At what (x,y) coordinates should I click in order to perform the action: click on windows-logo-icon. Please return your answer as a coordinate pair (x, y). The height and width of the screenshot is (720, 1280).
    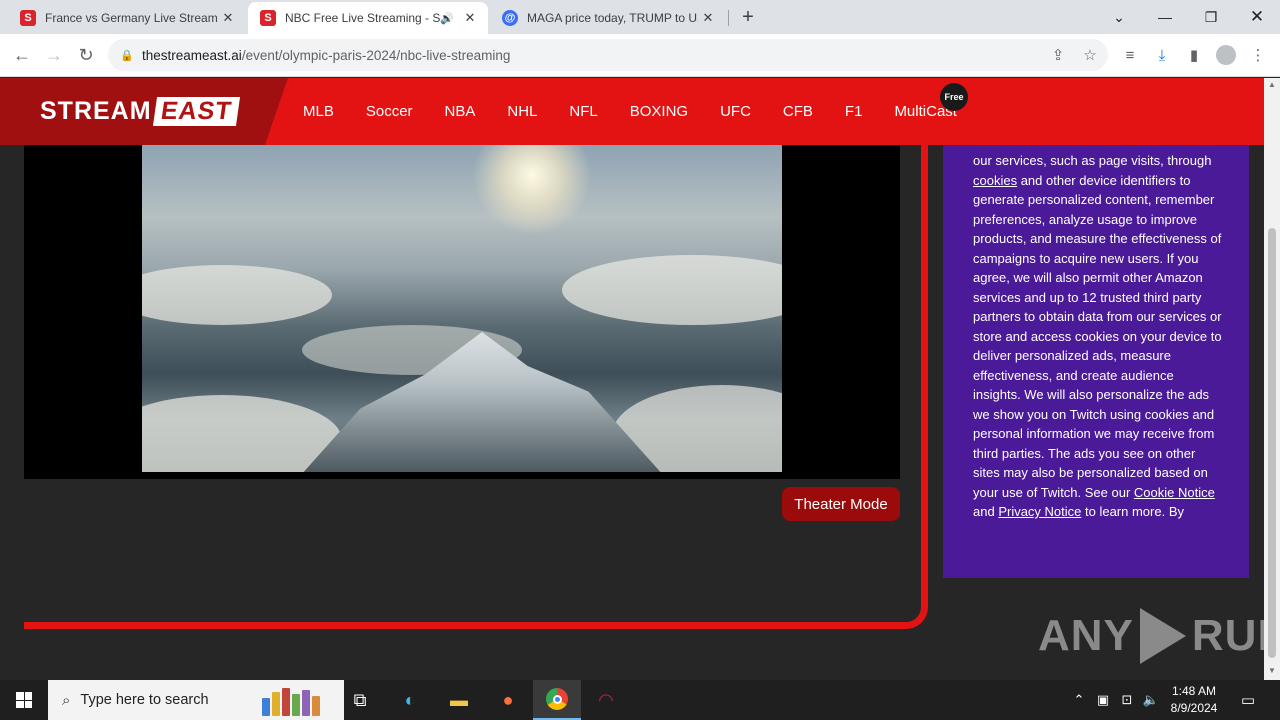
    Looking at the image, I should click on (24, 700).